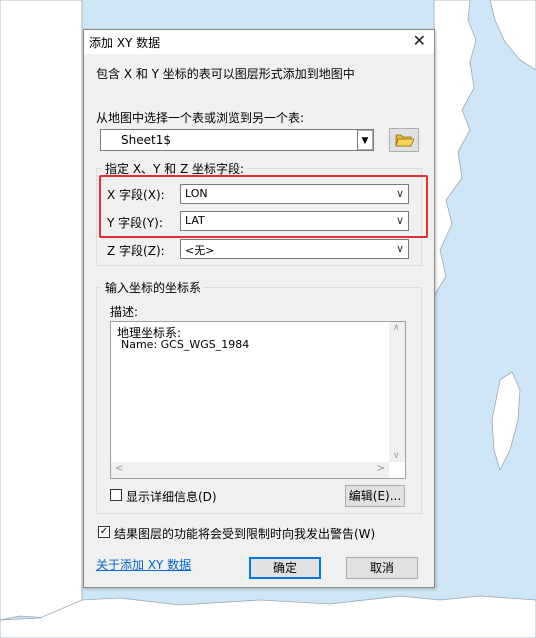 This screenshot has width=536, height=638. I want to click on z-field-value: <无>, so click(200, 250).